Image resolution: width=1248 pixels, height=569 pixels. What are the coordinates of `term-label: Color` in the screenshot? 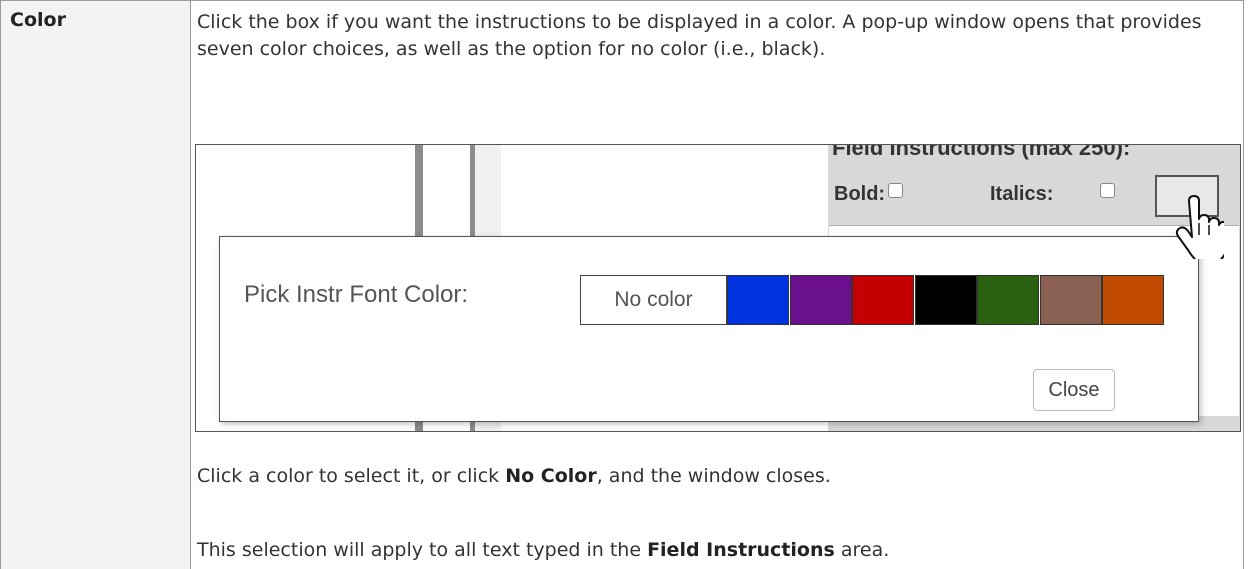 It's located at (38, 20).